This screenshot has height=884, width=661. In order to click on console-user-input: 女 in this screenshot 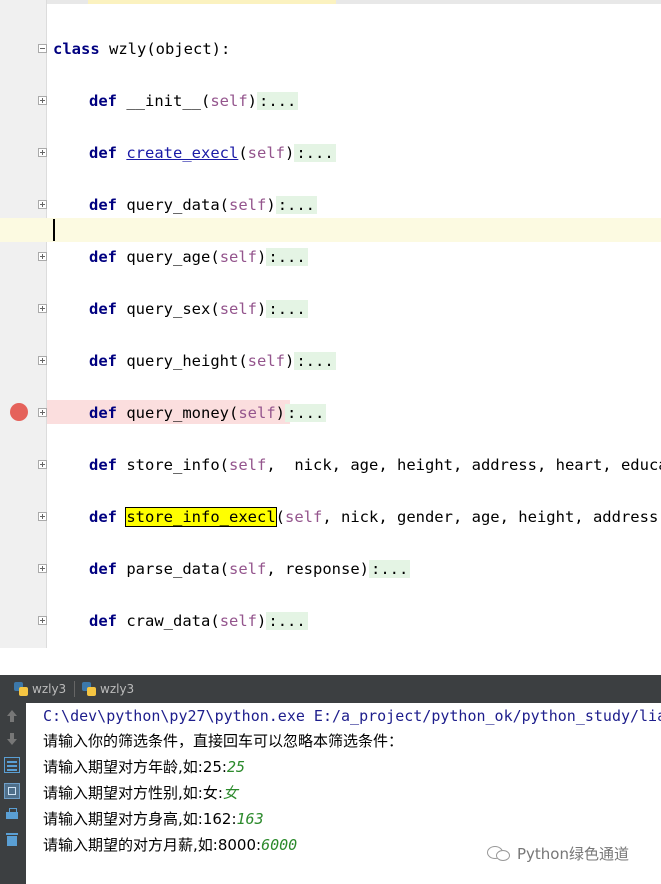, I will do `click(230, 793)`.